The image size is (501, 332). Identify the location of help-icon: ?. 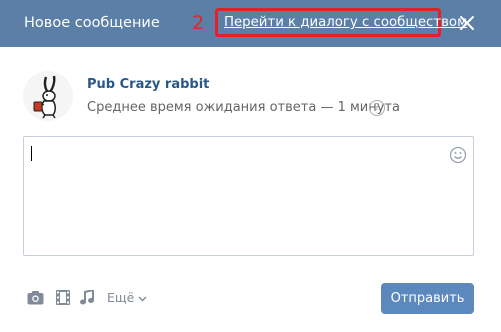
(377, 108).